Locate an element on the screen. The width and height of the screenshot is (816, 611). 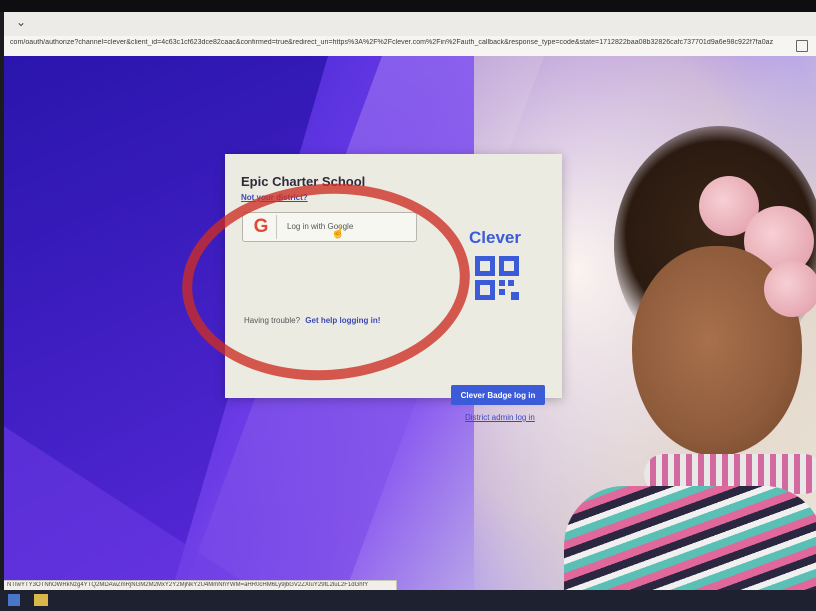
photo-flower is located at coordinates (790, 289).